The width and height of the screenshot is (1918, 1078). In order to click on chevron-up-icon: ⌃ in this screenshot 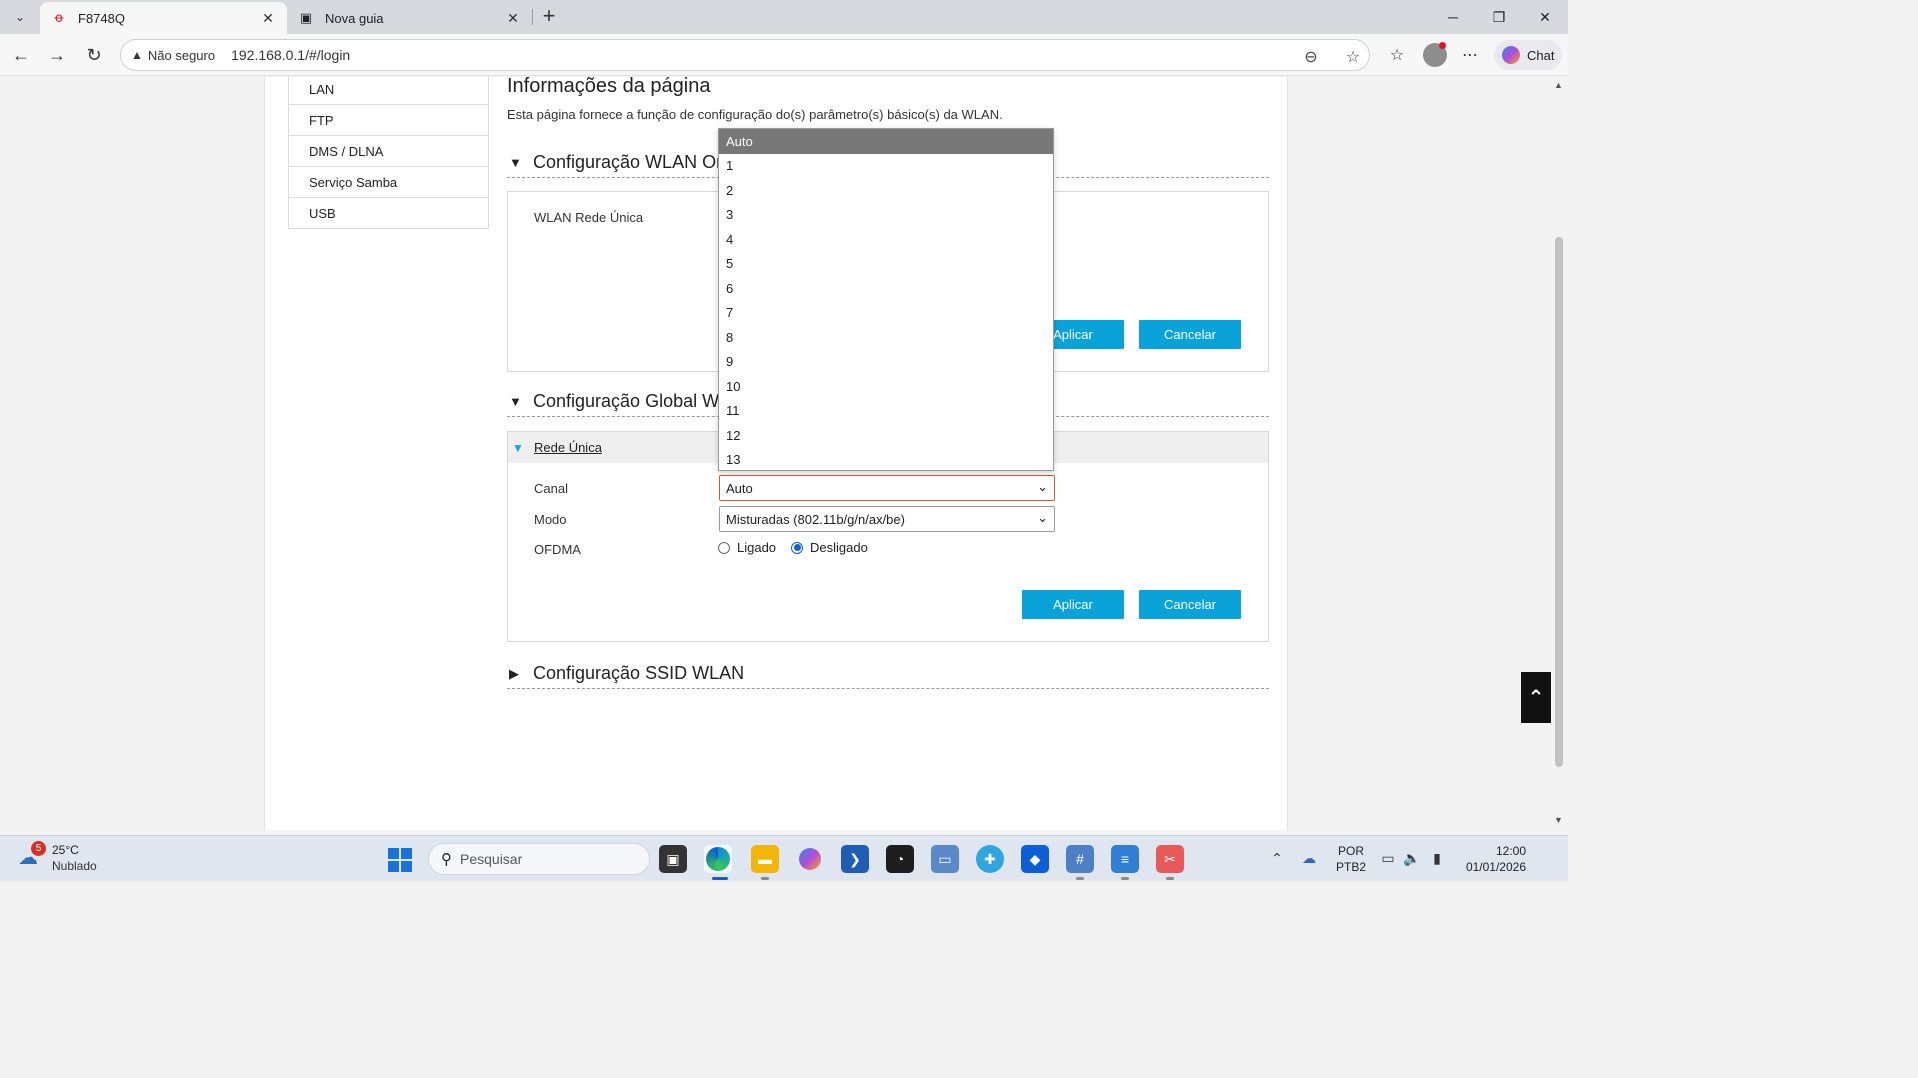, I will do `click(1277, 858)`.